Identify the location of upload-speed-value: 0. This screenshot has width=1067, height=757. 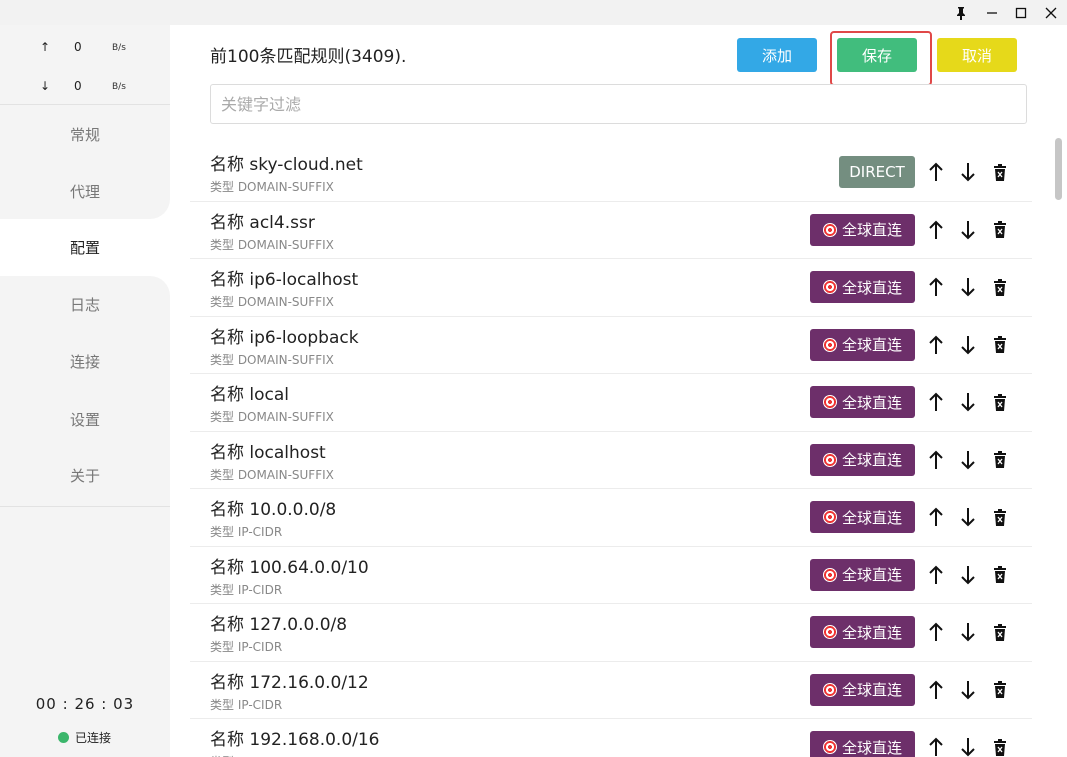
(78, 47).